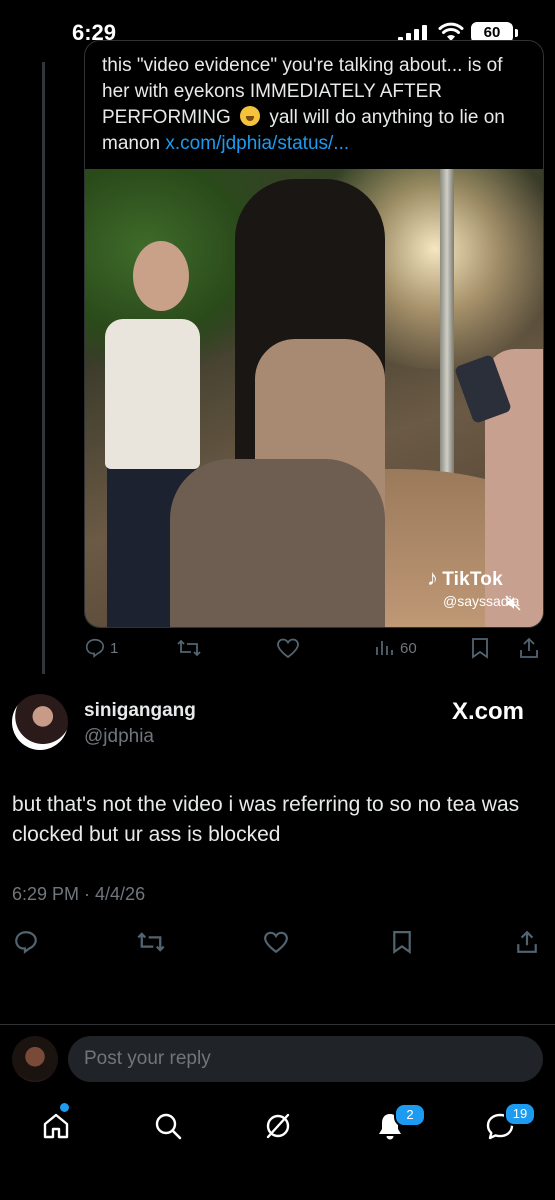  I want to click on battery-nub, so click(516, 33).